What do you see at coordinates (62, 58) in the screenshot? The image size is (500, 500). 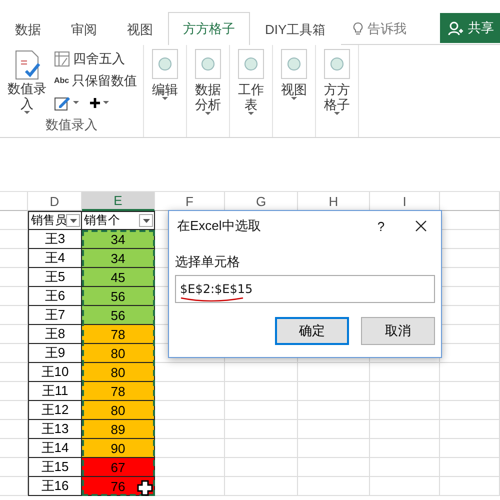 I see `table-icon` at bounding box center [62, 58].